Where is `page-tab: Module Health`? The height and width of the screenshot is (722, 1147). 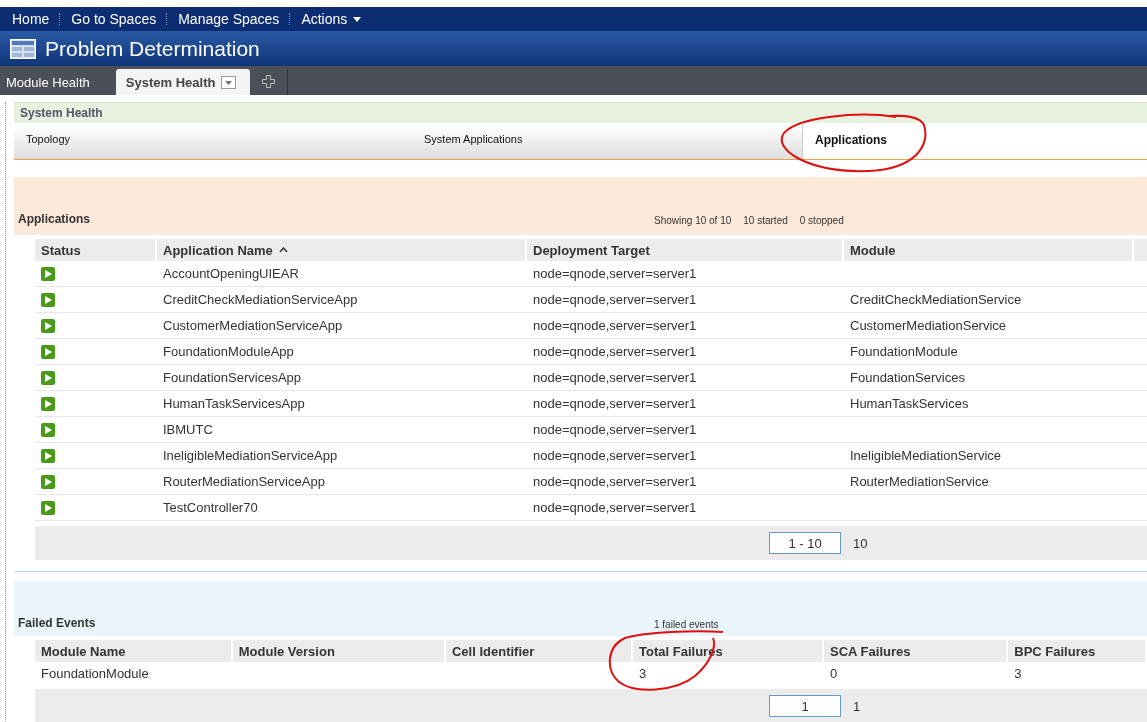 page-tab: Module Health is located at coordinates (47, 82).